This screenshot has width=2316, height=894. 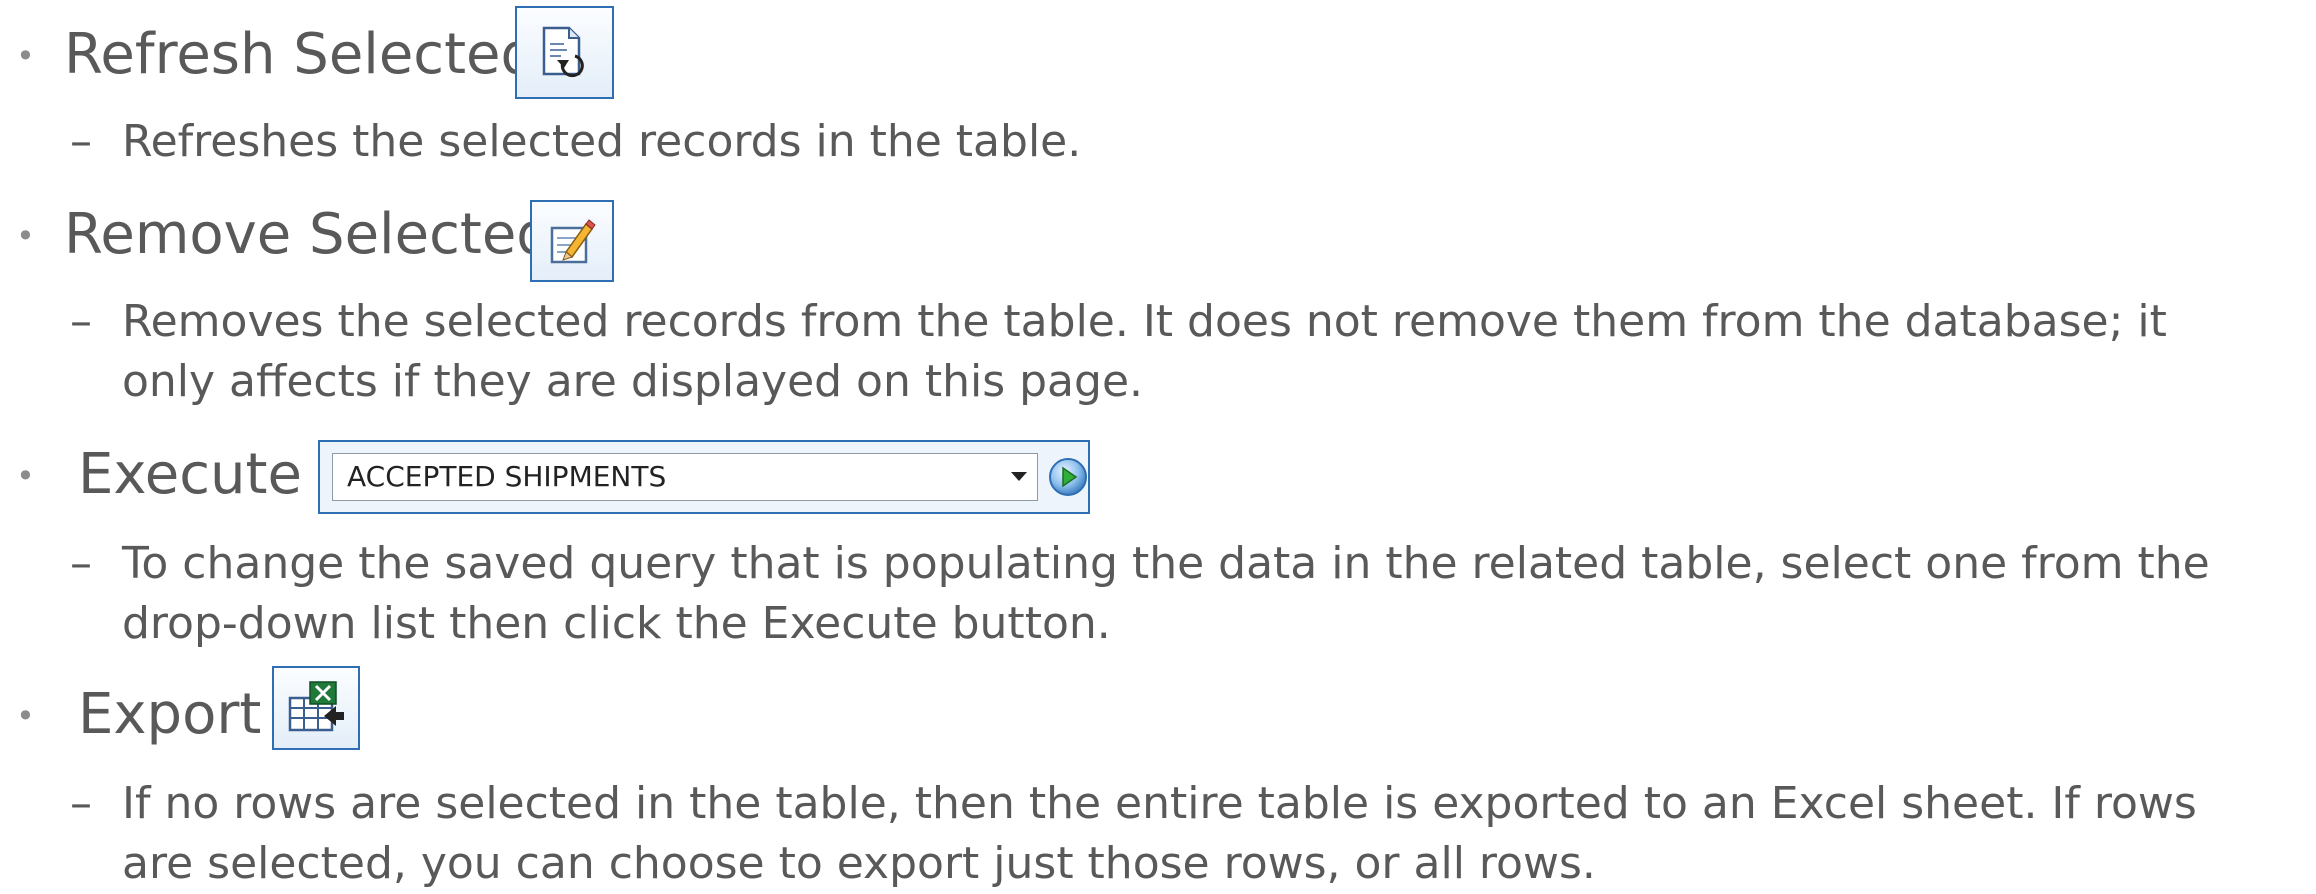 I want to click on execute-go-icon, so click(x=1068, y=477).